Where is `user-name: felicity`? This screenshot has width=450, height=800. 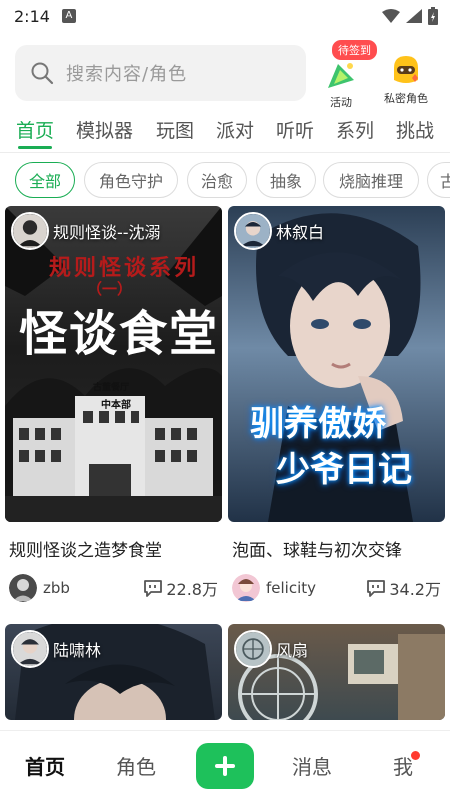 user-name: felicity is located at coordinates (291, 588).